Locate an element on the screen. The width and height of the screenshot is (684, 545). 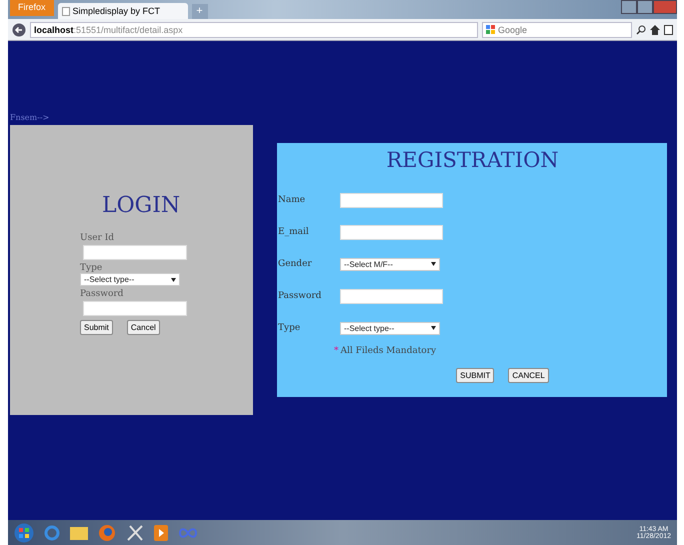
form-button: Submit is located at coordinates (96, 327).